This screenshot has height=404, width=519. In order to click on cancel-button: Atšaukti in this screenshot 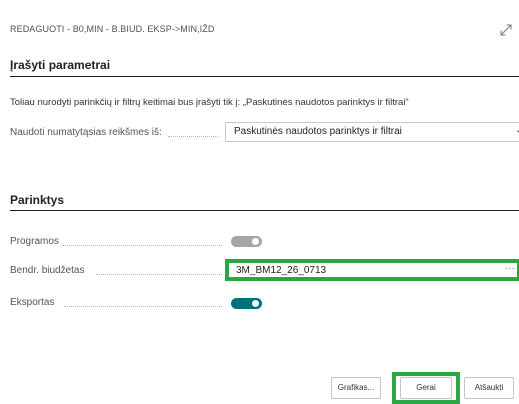, I will do `click(489, 388)`.